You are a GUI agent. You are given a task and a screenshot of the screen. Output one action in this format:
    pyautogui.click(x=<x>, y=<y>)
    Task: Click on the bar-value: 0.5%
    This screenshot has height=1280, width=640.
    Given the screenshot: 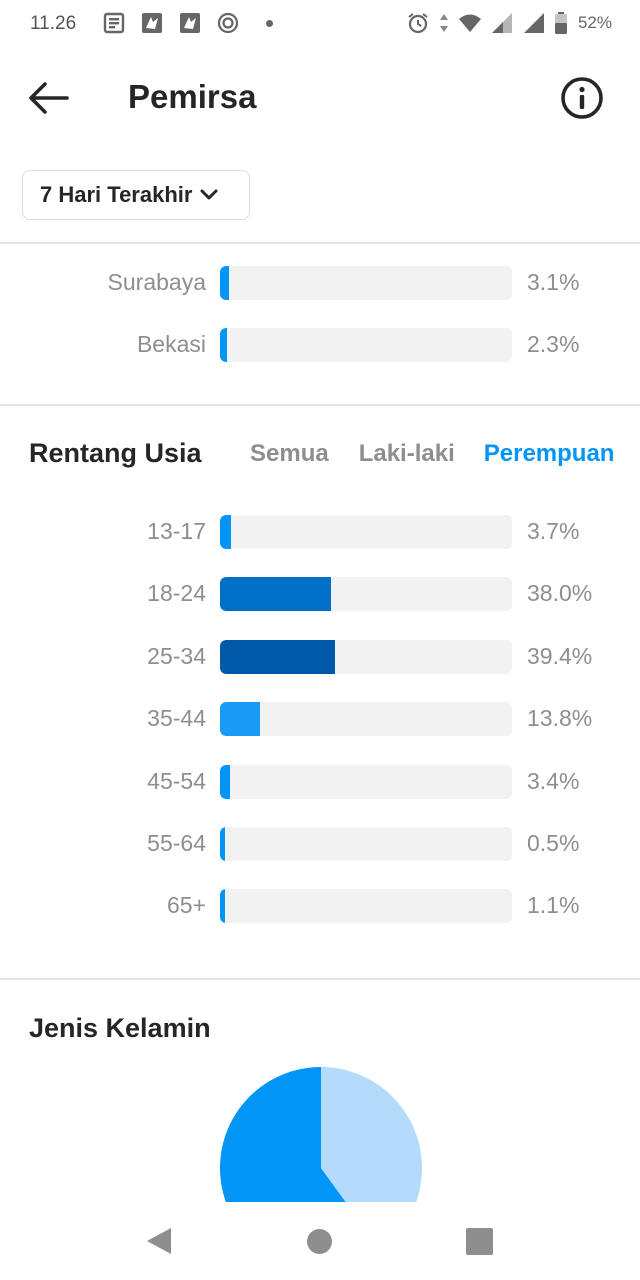 What is the action you would take?
    pyautogui.click(x=553, y=843)
    